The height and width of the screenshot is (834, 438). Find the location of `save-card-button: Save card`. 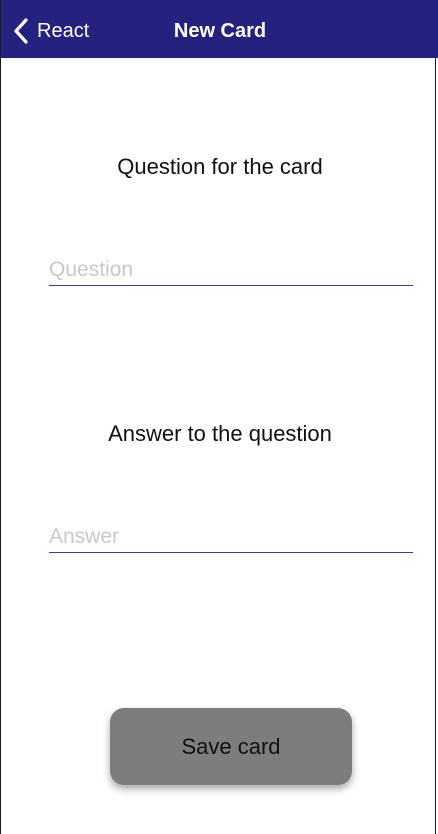

save-card-button: Save card is located at coordinates (231, 746).